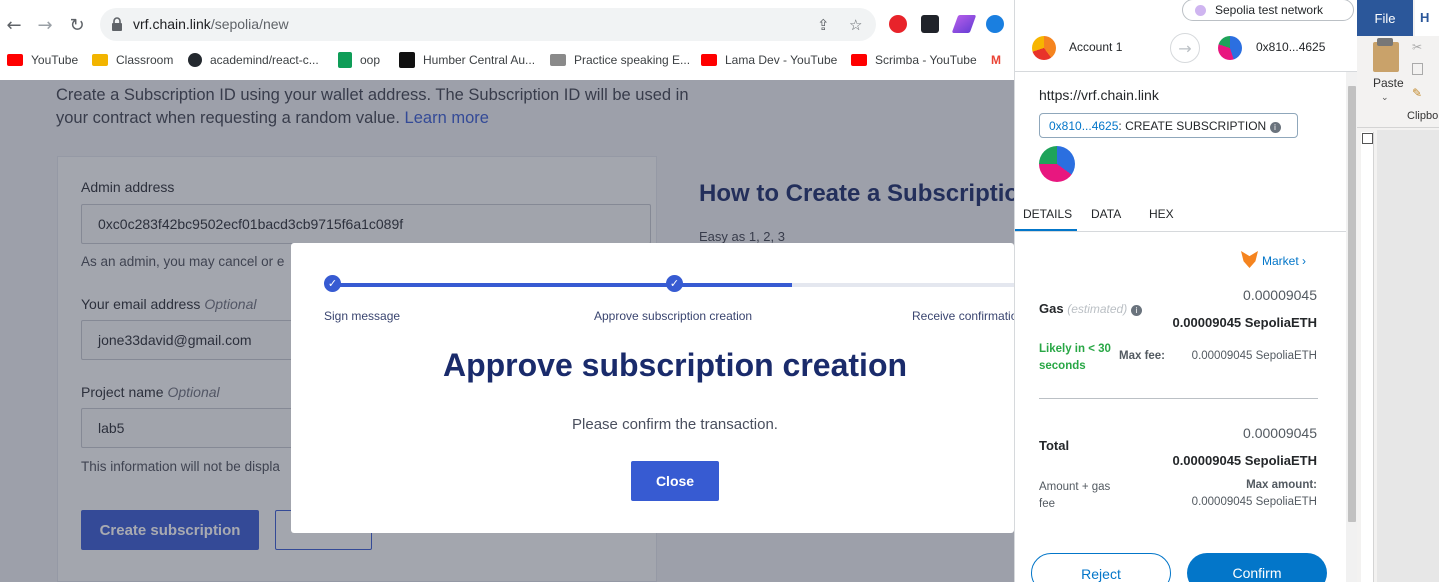  I want to click on paste-icon, so click(1386, 57).